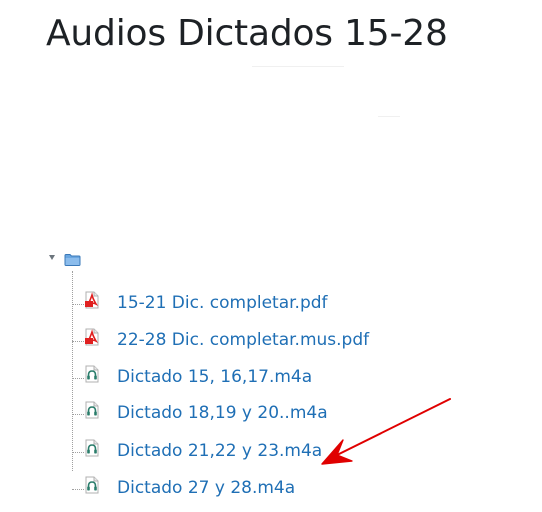  I want to click on file-item: Dictado 18,19 y 20..m4a, so click(252, 413).